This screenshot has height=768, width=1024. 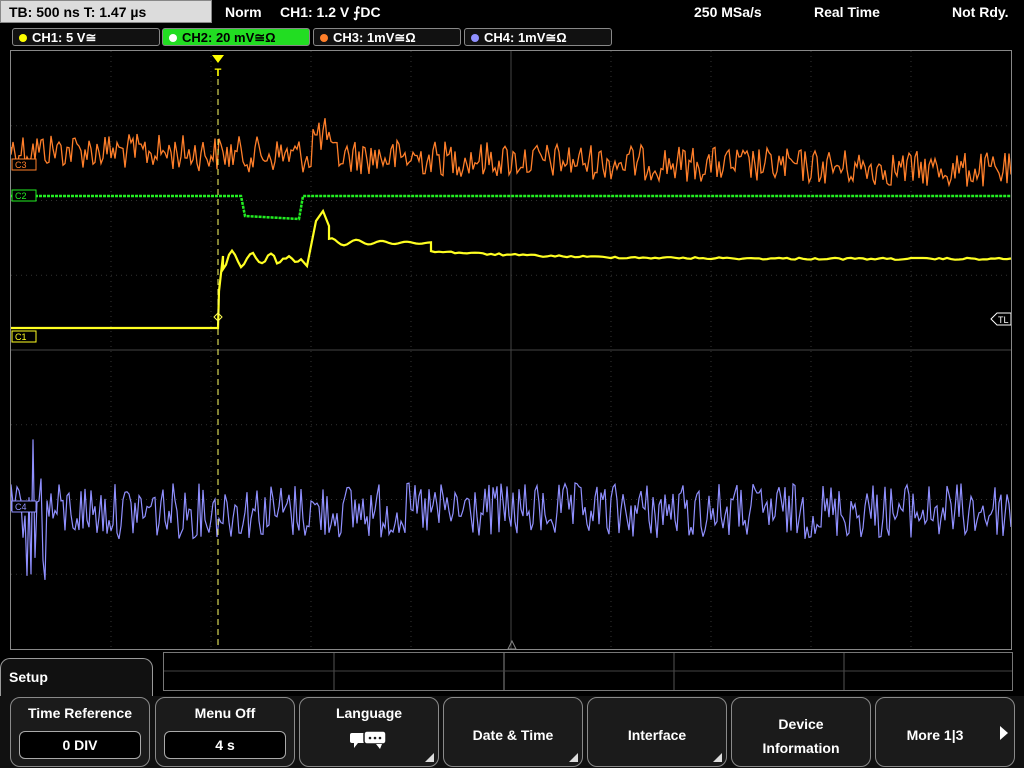 What do you see at coordinates (588, 671) in the screenshot?
I see `zoom-overview-strip` at bounding box center [588, 671].